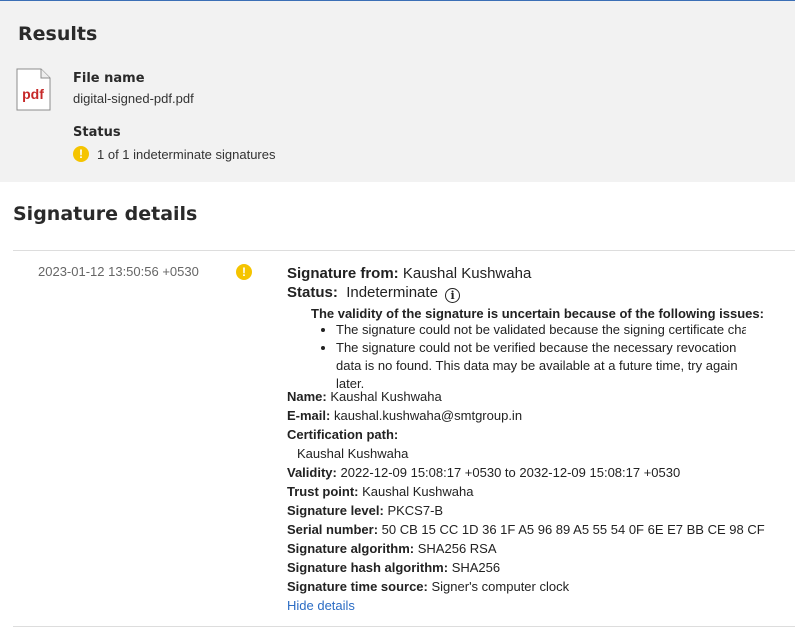 The image size is (795, 644). What do you see at coordinates (118, 271) in the screenshot?
I see `signature-date: 2023-01-12 13:50:56 +0530` at bounding box center [118, 271].